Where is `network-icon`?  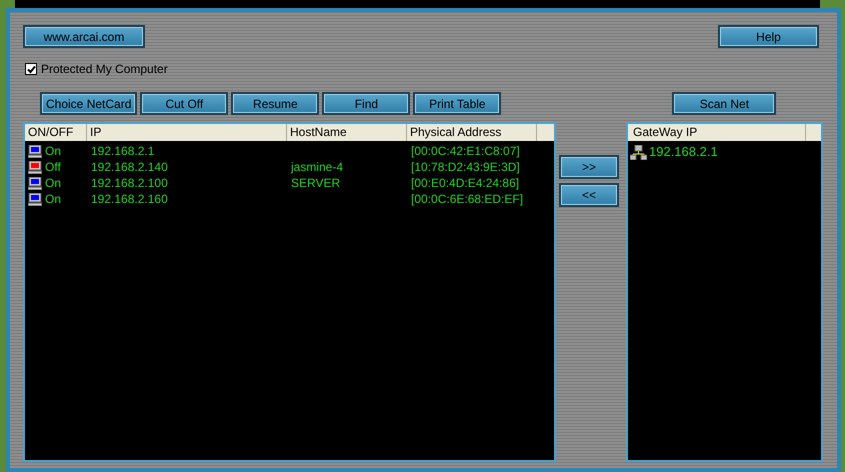
network-icon is located at coordinates (638, 152).